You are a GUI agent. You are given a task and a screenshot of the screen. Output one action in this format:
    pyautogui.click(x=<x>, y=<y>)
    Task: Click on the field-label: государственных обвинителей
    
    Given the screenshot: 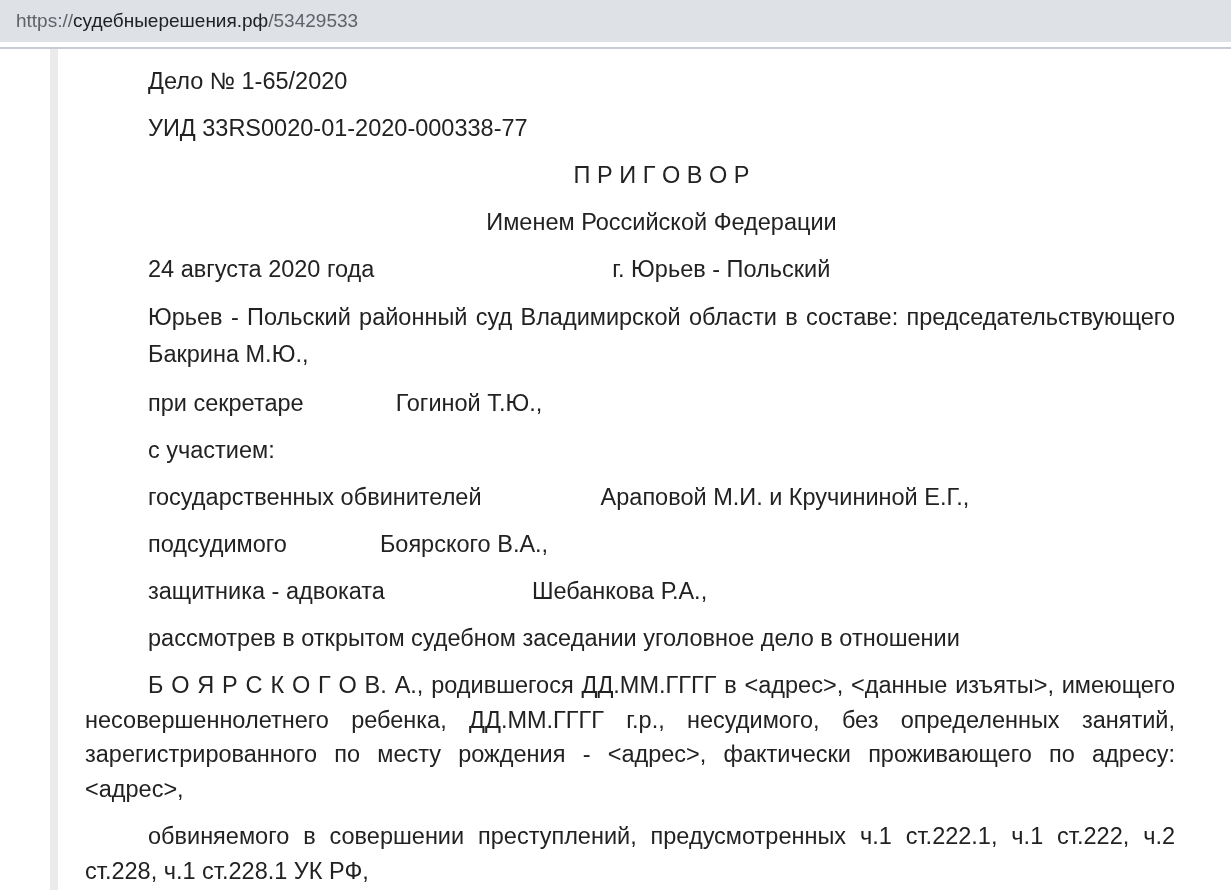 What is the action you would take?
    pyautogui.click(x=315, y=497)
    